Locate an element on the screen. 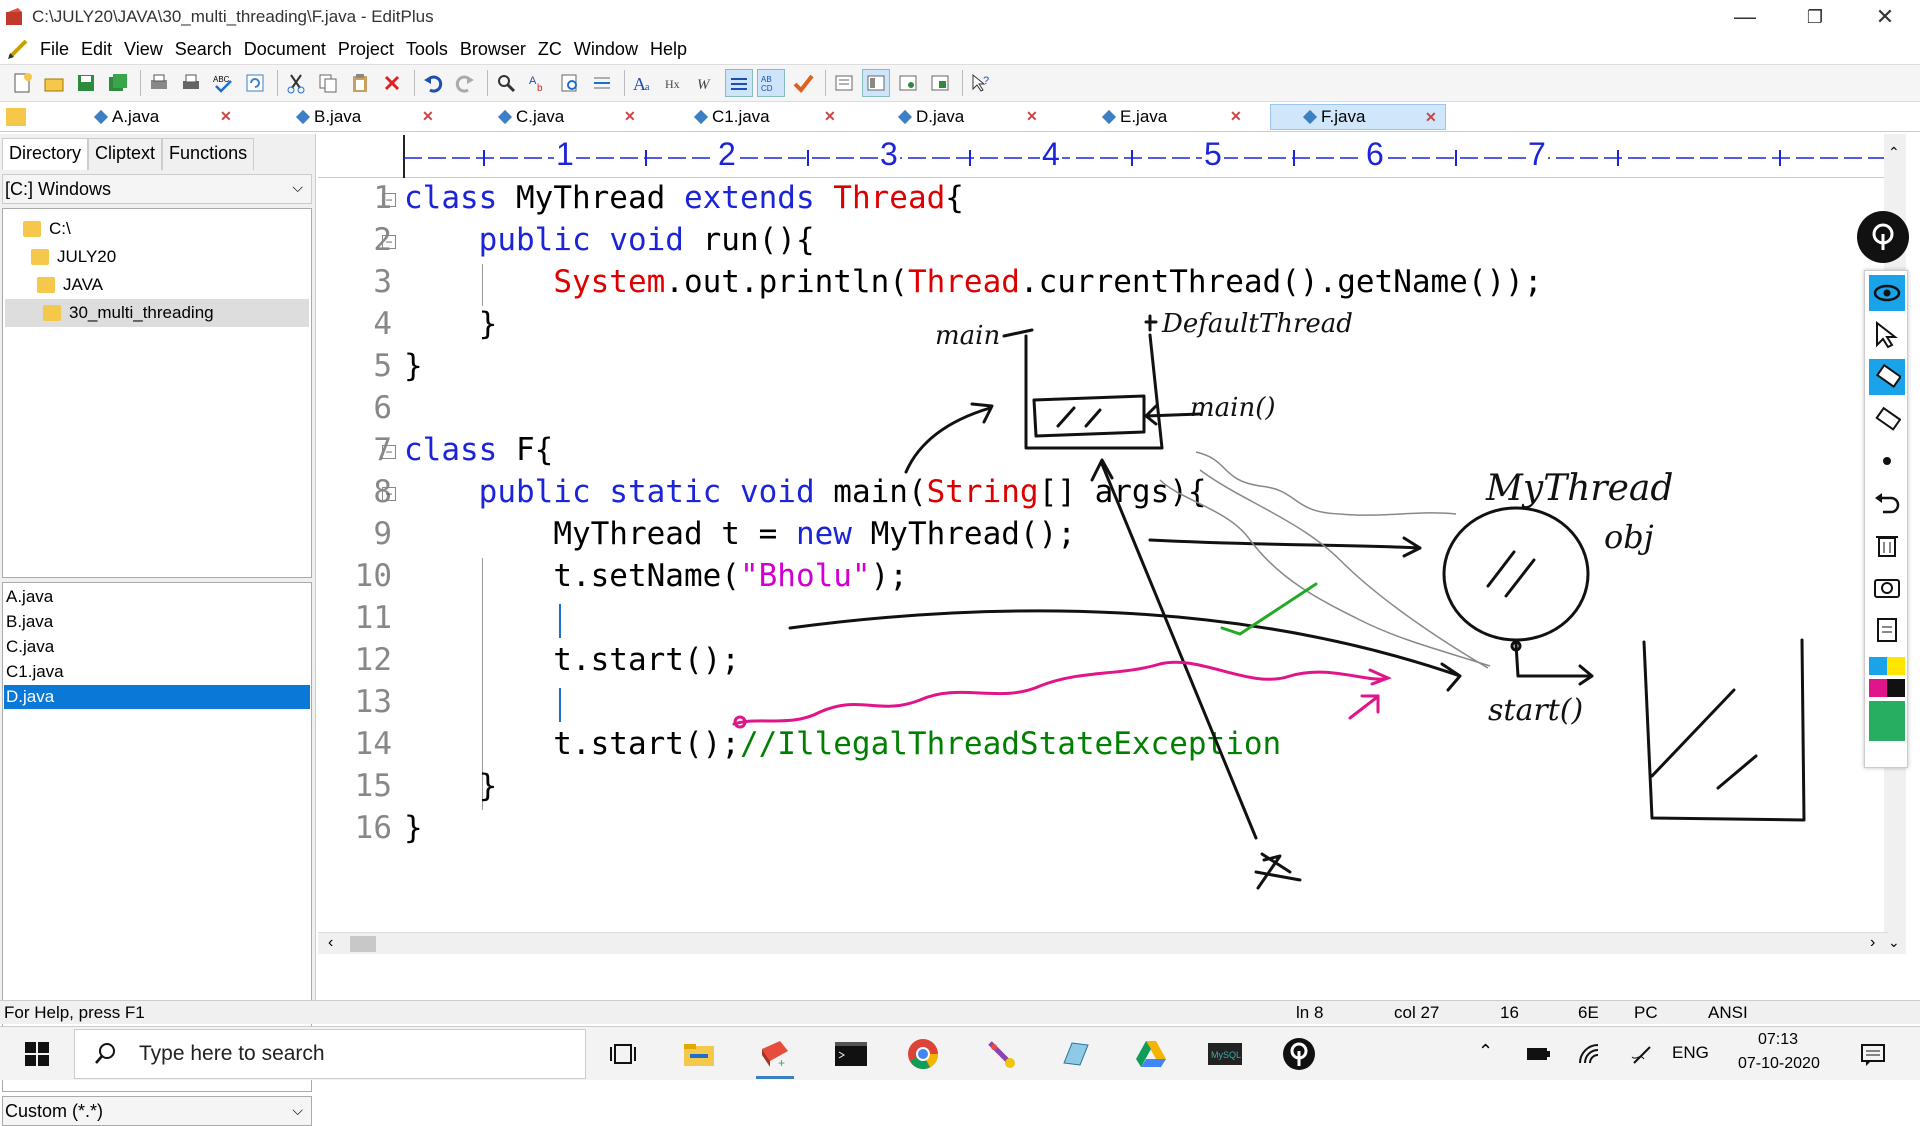 Image resolution: width=1920 pixels, height=1126 pixels. taskbar-search-box: Type here to search is located at coordinates (330, 1054).